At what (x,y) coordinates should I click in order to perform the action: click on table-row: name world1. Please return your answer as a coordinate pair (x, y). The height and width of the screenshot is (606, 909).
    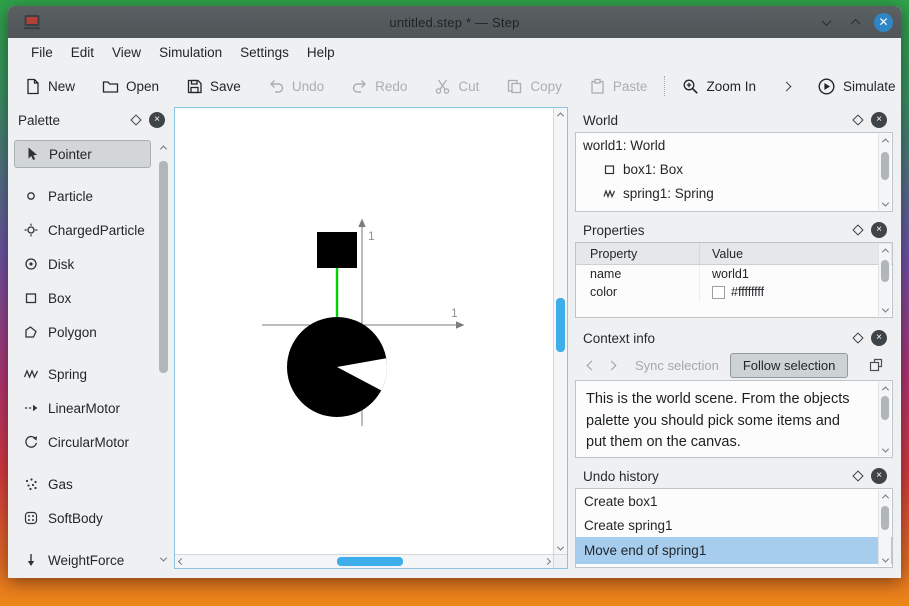
    Looking at the image, I should click on (734, 274).